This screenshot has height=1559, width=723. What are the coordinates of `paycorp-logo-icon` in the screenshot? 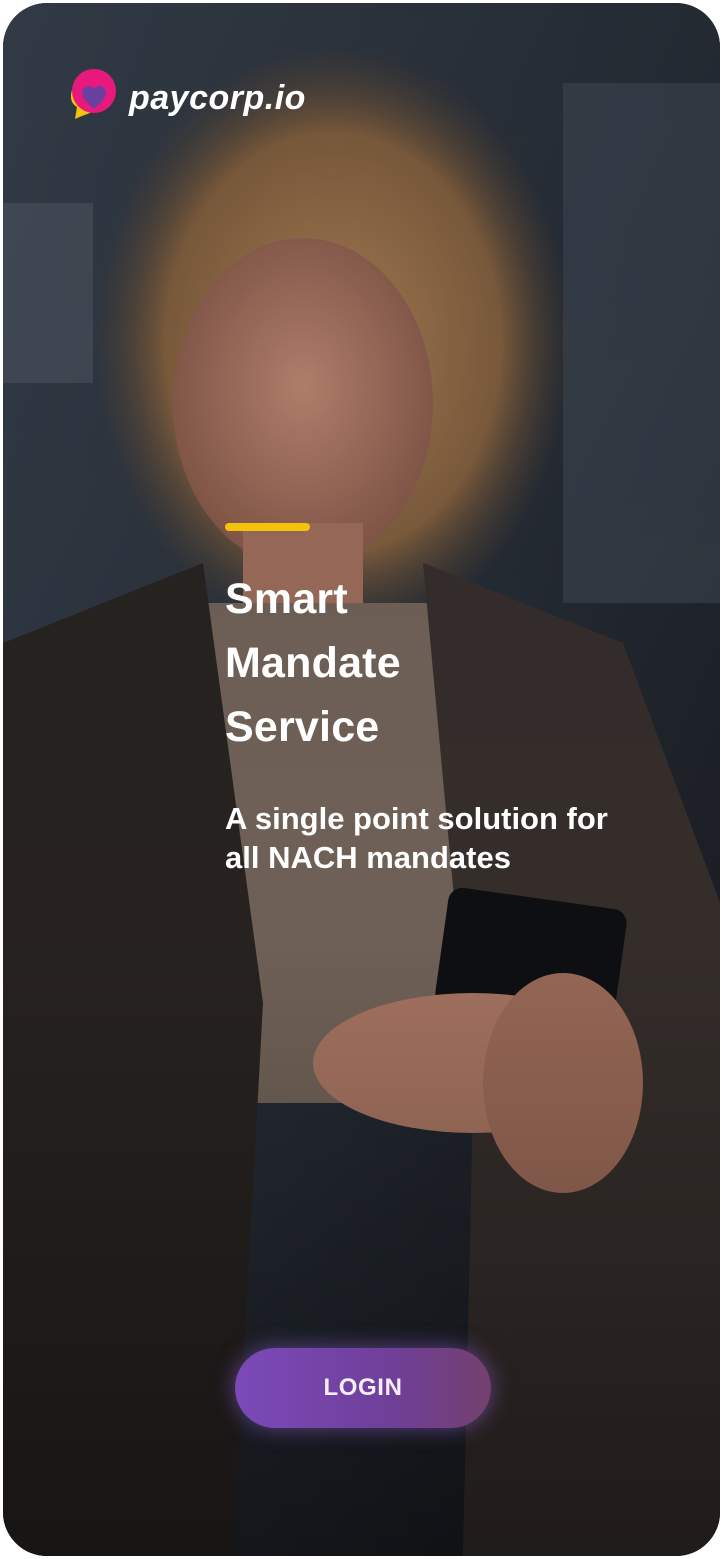 It's located at (93, 94).